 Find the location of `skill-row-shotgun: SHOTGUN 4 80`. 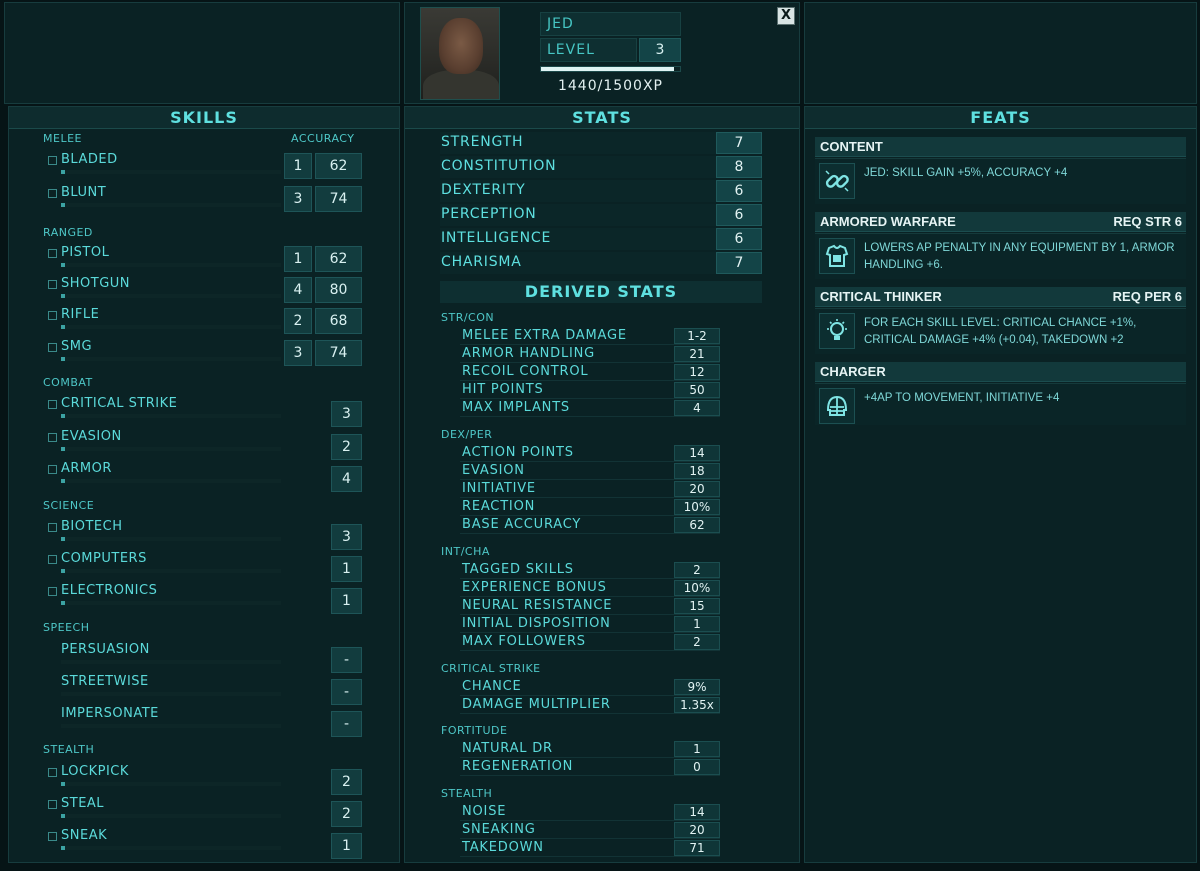

skill-row-shotgun: SHOTGUN 4 80 is located at coordinates (205, 291).